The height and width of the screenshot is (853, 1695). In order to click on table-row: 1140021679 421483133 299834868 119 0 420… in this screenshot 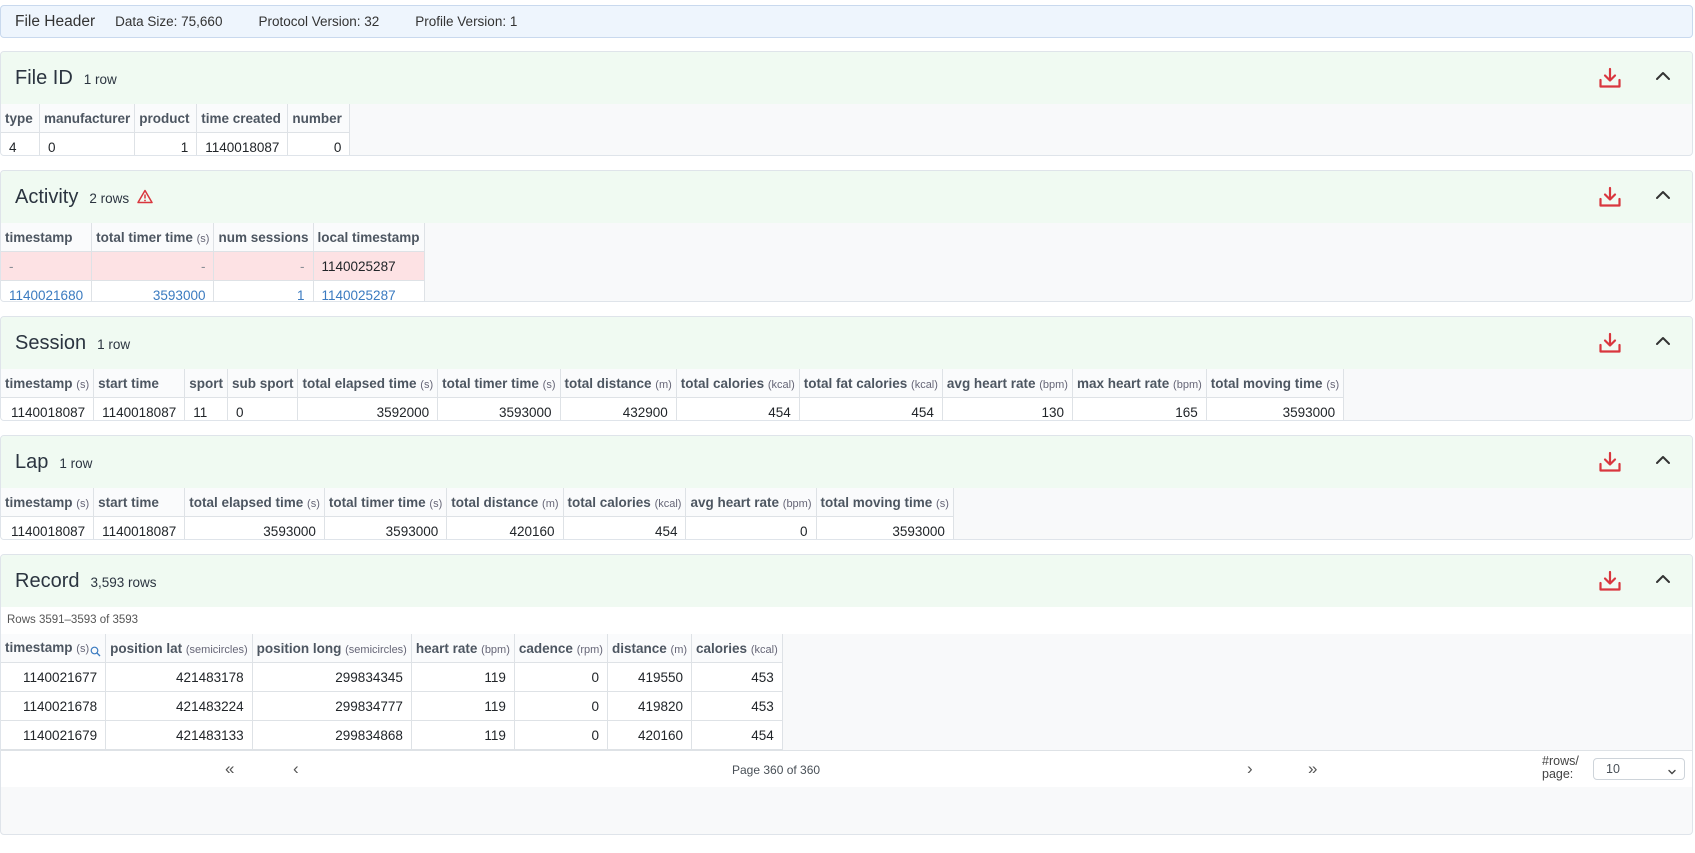, I will do `click(392, 735)`.